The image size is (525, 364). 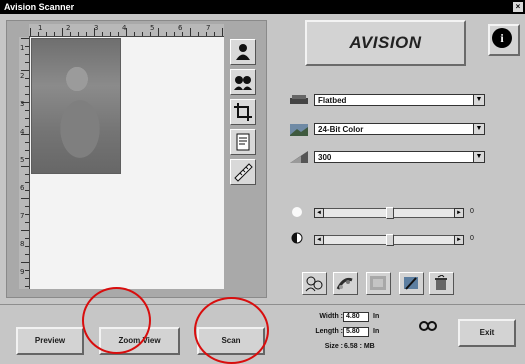 What do you see at coordinates (22, 104) in the screenshot?
I see `ruler-left-number: 3` at bounding box center [22, 104].